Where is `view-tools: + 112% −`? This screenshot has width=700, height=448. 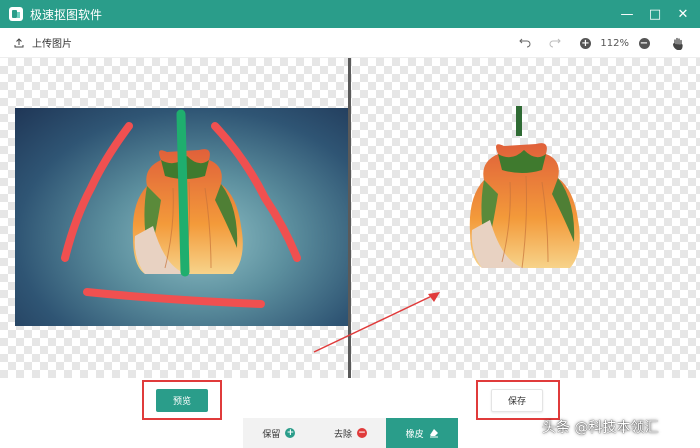
view-tools: + 112% − is located at coordinates (608, 43).